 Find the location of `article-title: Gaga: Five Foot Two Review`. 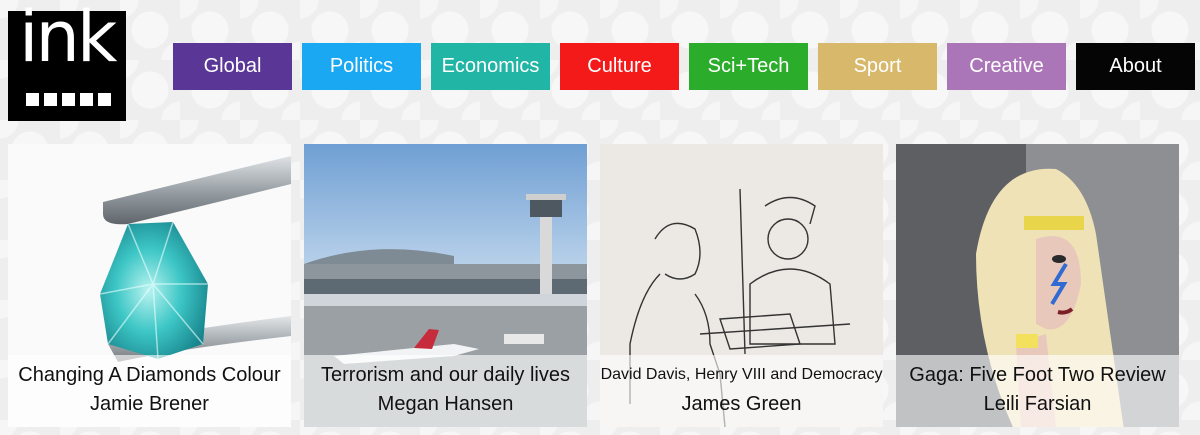

article-title: Gaga: Five Foot Two Review is located at coordinates (1037, 375).